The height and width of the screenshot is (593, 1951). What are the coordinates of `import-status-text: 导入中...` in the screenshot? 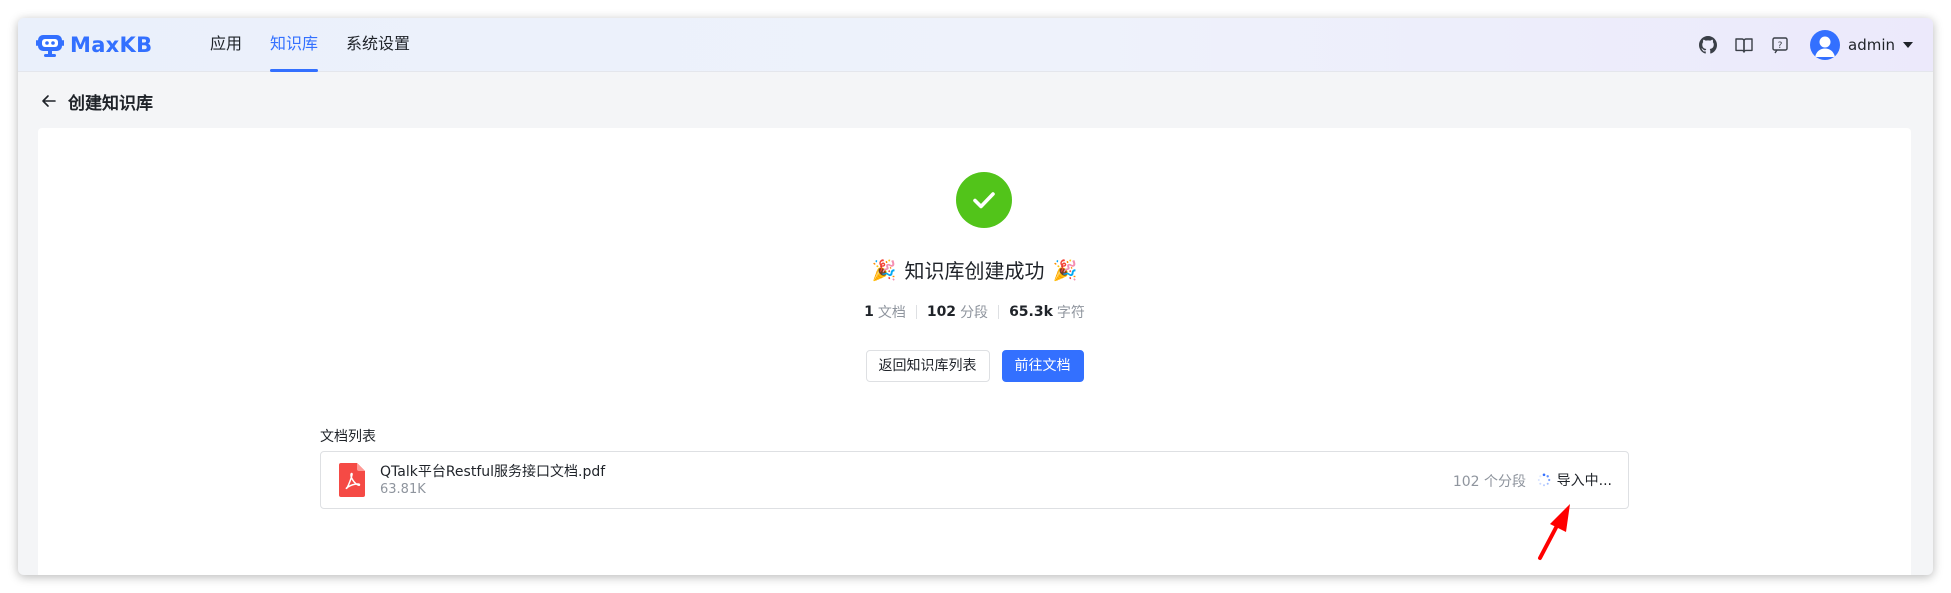 It's located at (1584, 481).